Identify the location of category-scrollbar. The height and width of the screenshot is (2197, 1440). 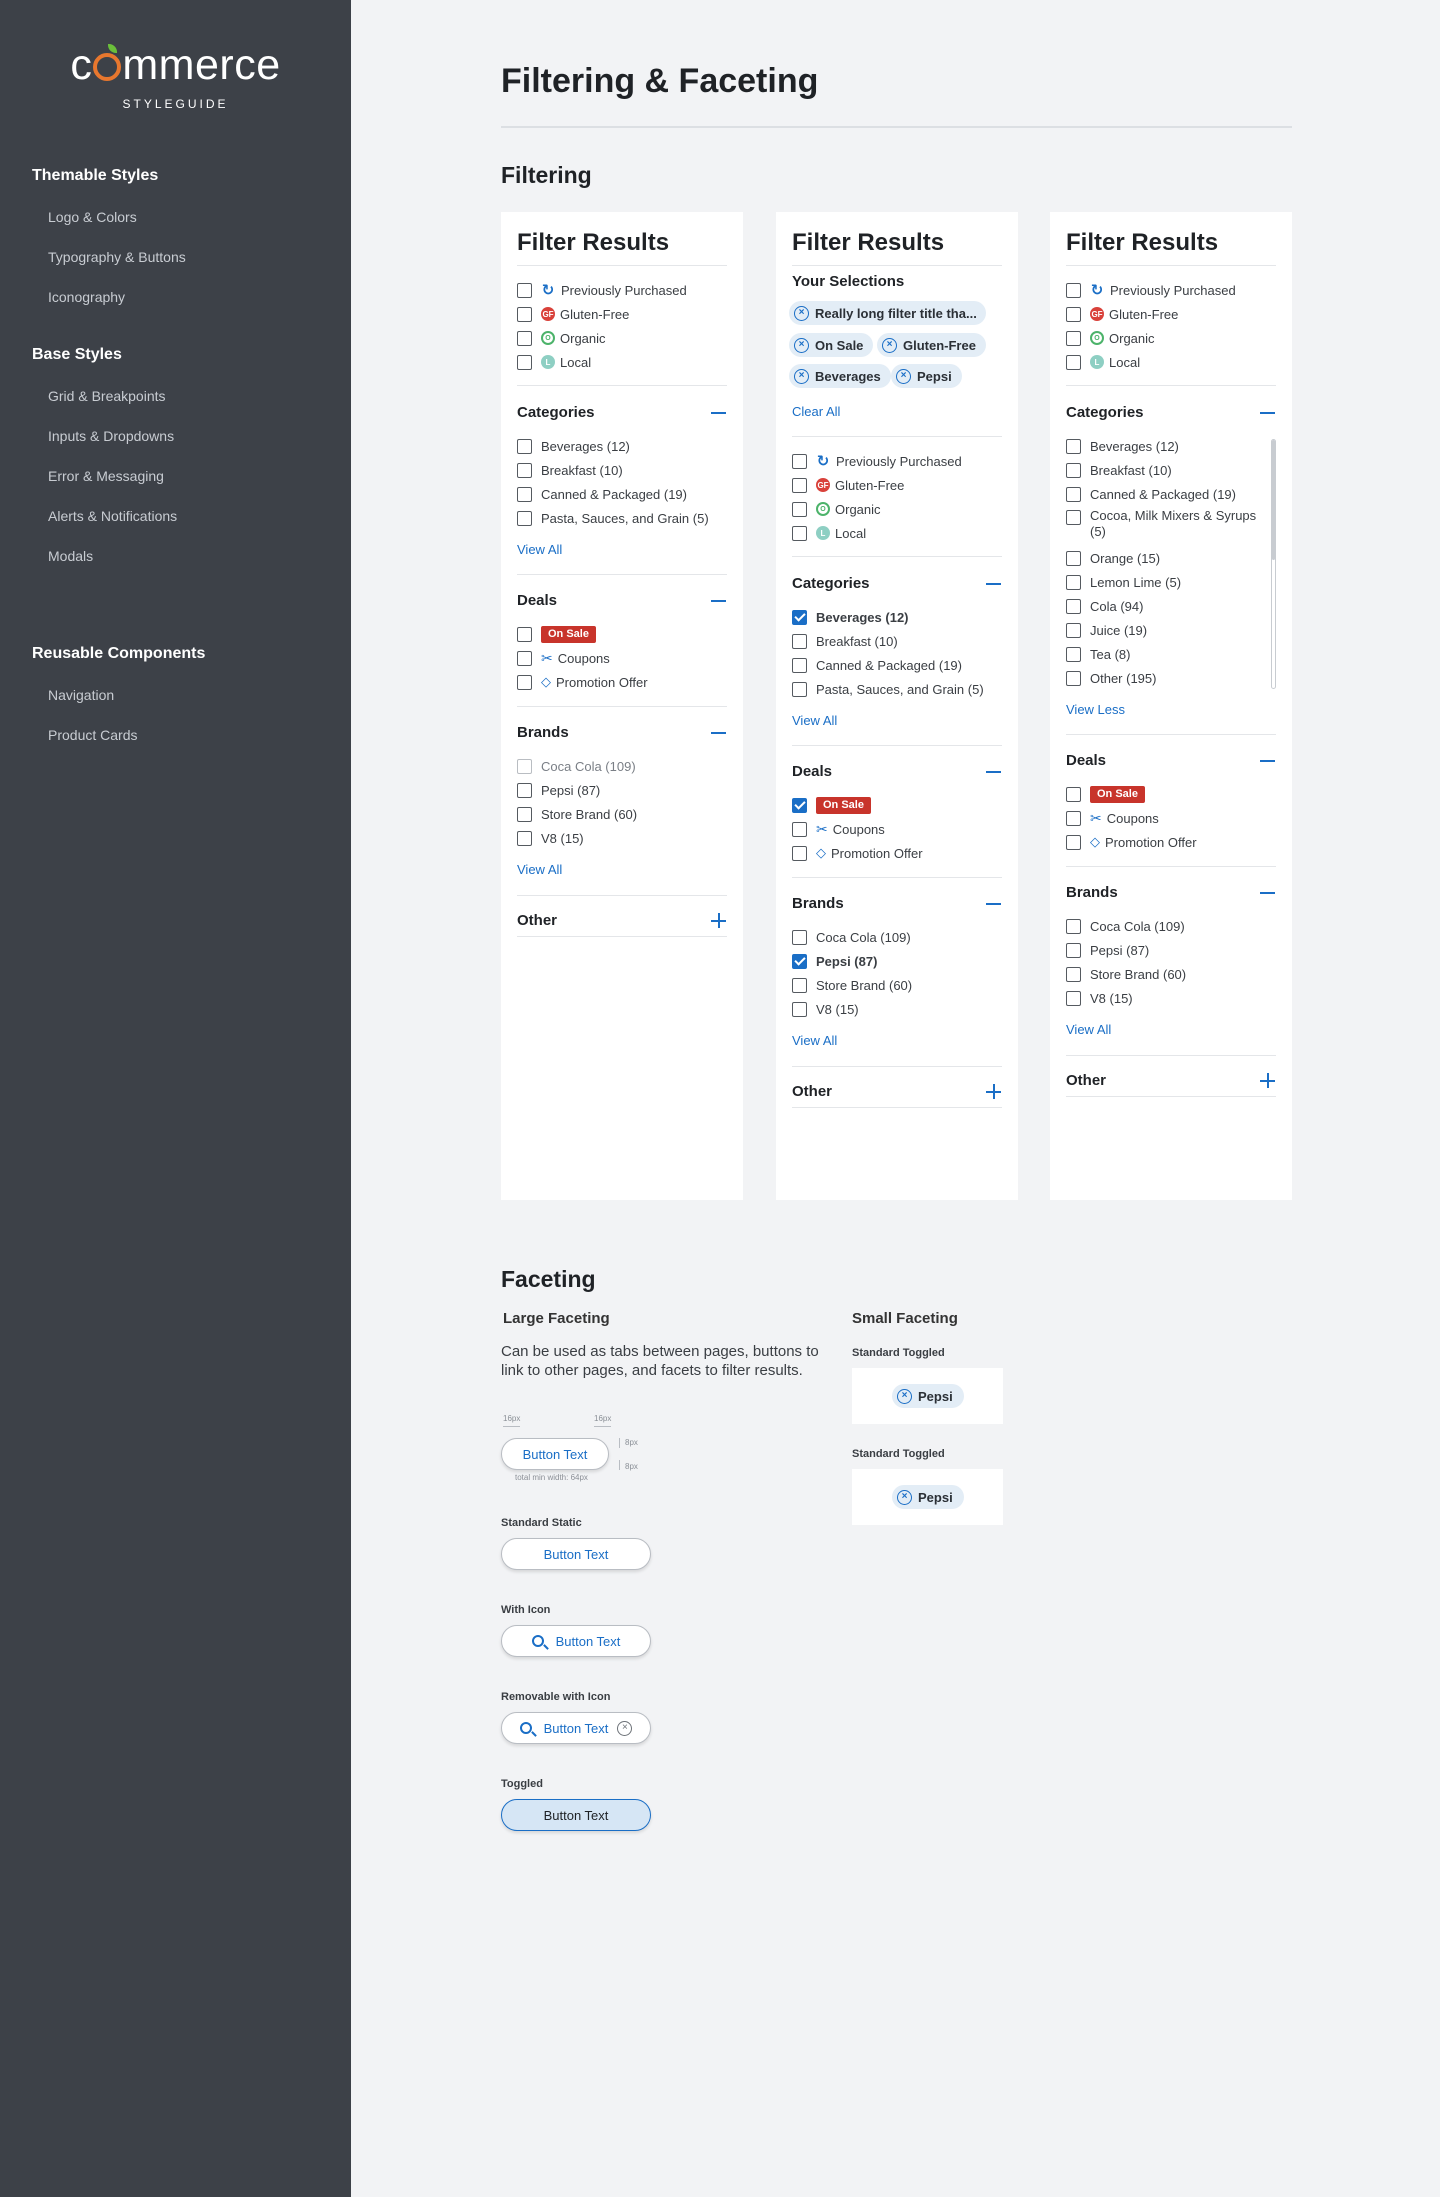
(1273, 564).